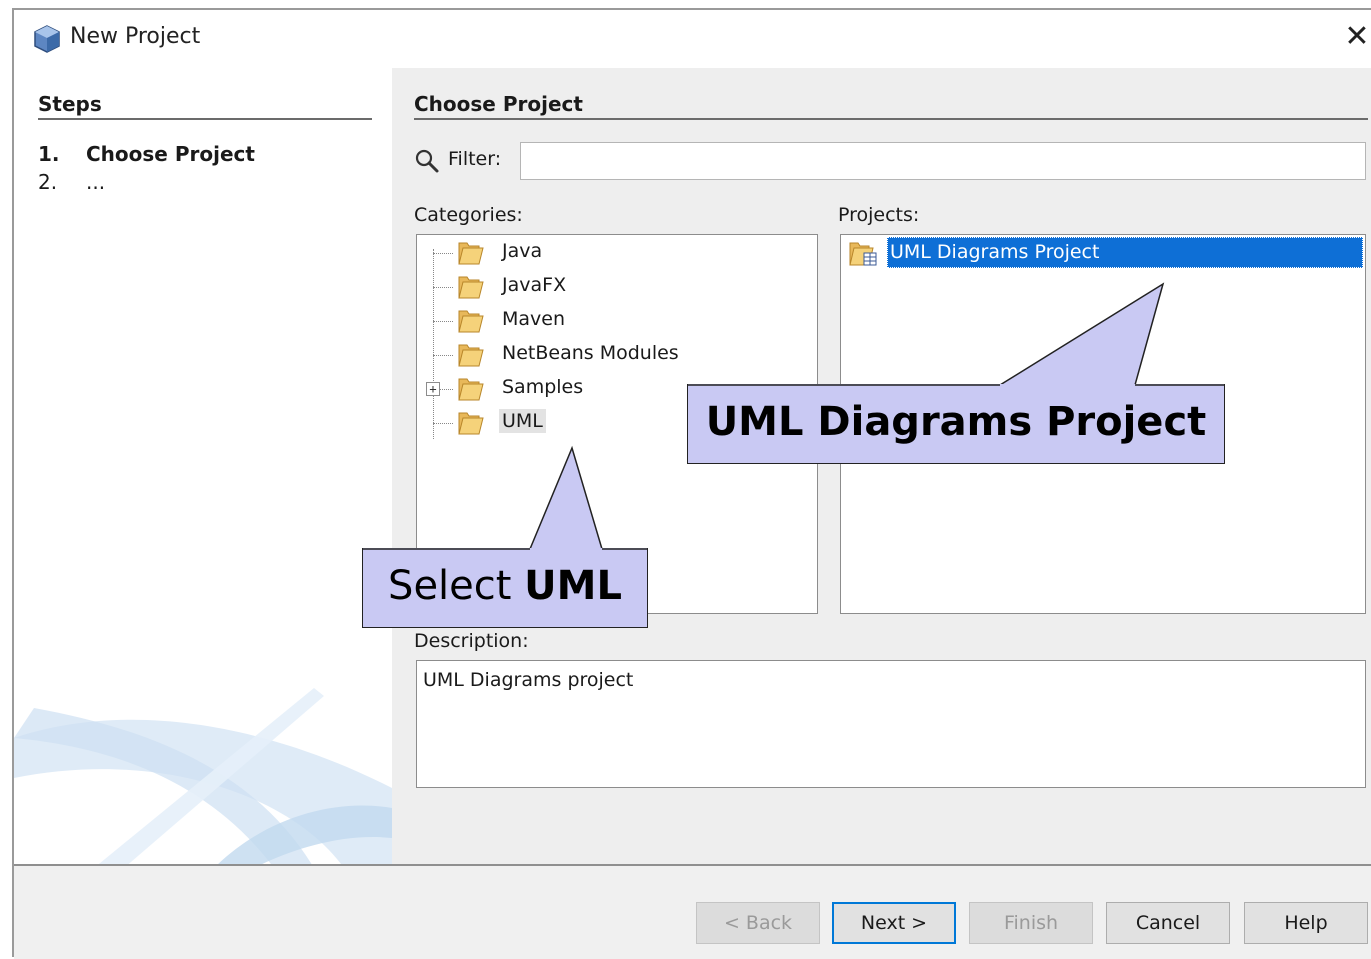 This screenshot has width=1371, height=959. Describe the element at coordinates (891, 119) in the screenshot. I see `content-divider` at that location.